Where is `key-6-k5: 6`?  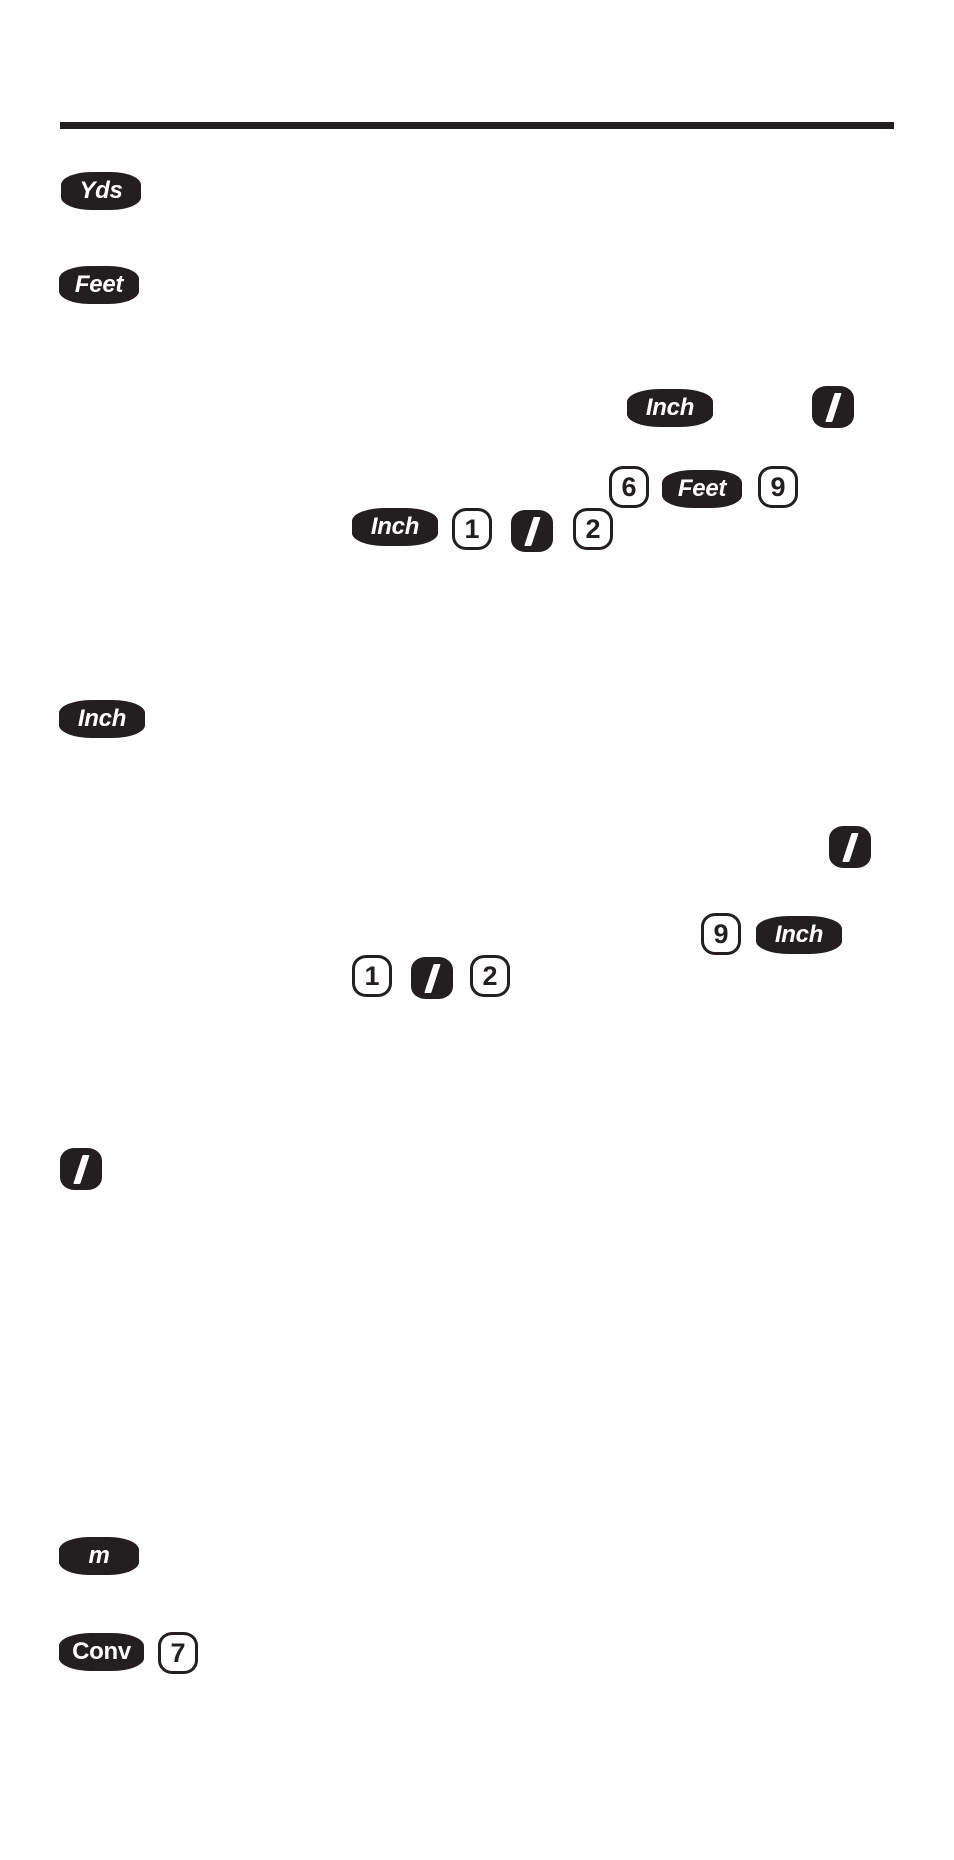
key-6-k5: 6 is located at coordinates (629, 487).